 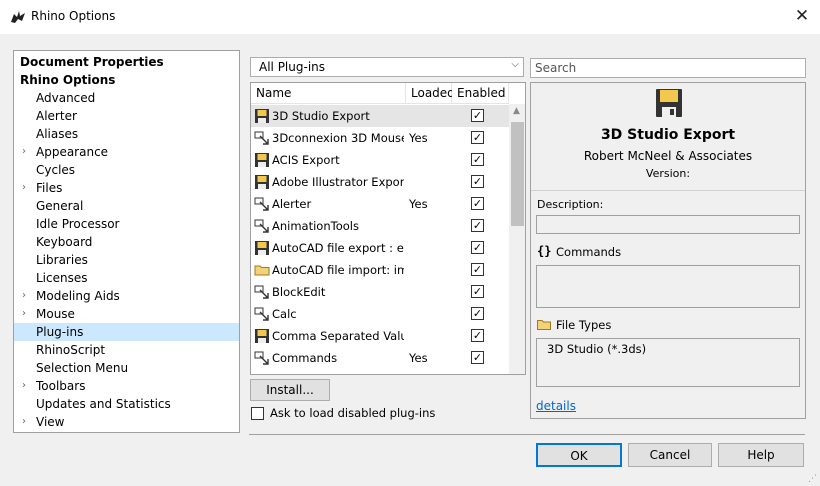 I want to click on plugin-title: 3D Studio Export, so click(x=668, y=135).